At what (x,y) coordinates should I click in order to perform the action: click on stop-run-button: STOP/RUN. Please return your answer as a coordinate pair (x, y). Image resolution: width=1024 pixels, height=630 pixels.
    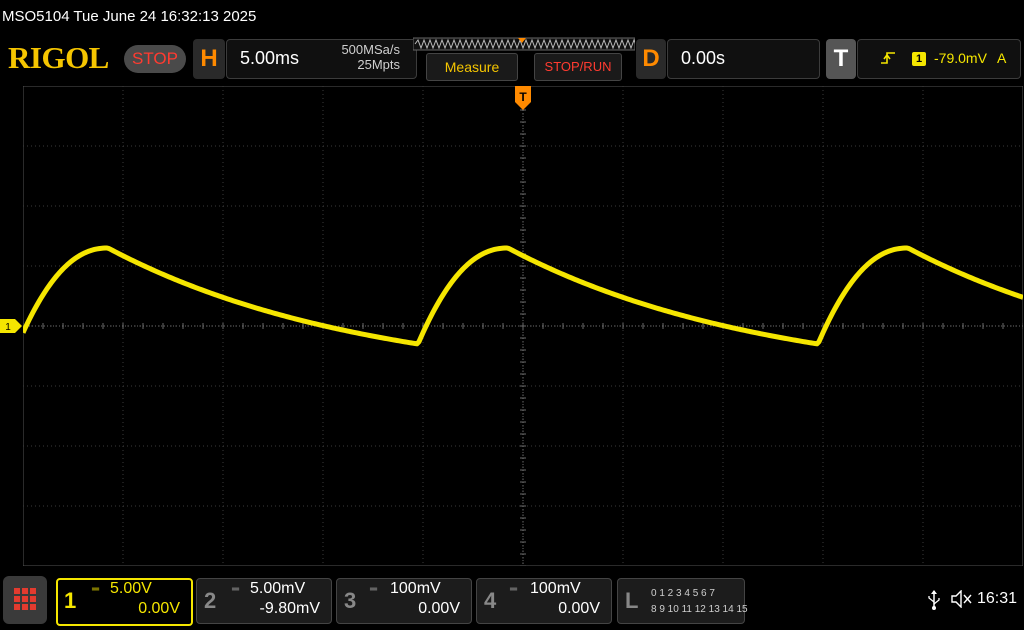
    Looking at the image, I should click on (578, 67).